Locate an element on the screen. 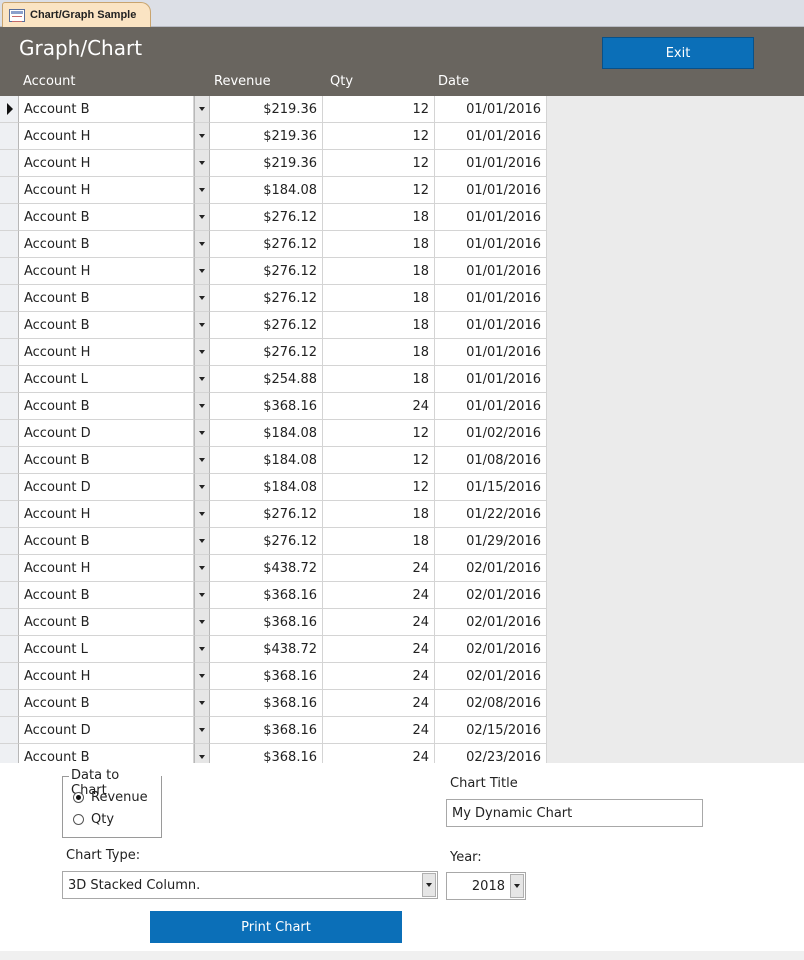 This screenshot has width=804, height=960. date-cell: 02/23/2016 is located at coordinates (491, 753).